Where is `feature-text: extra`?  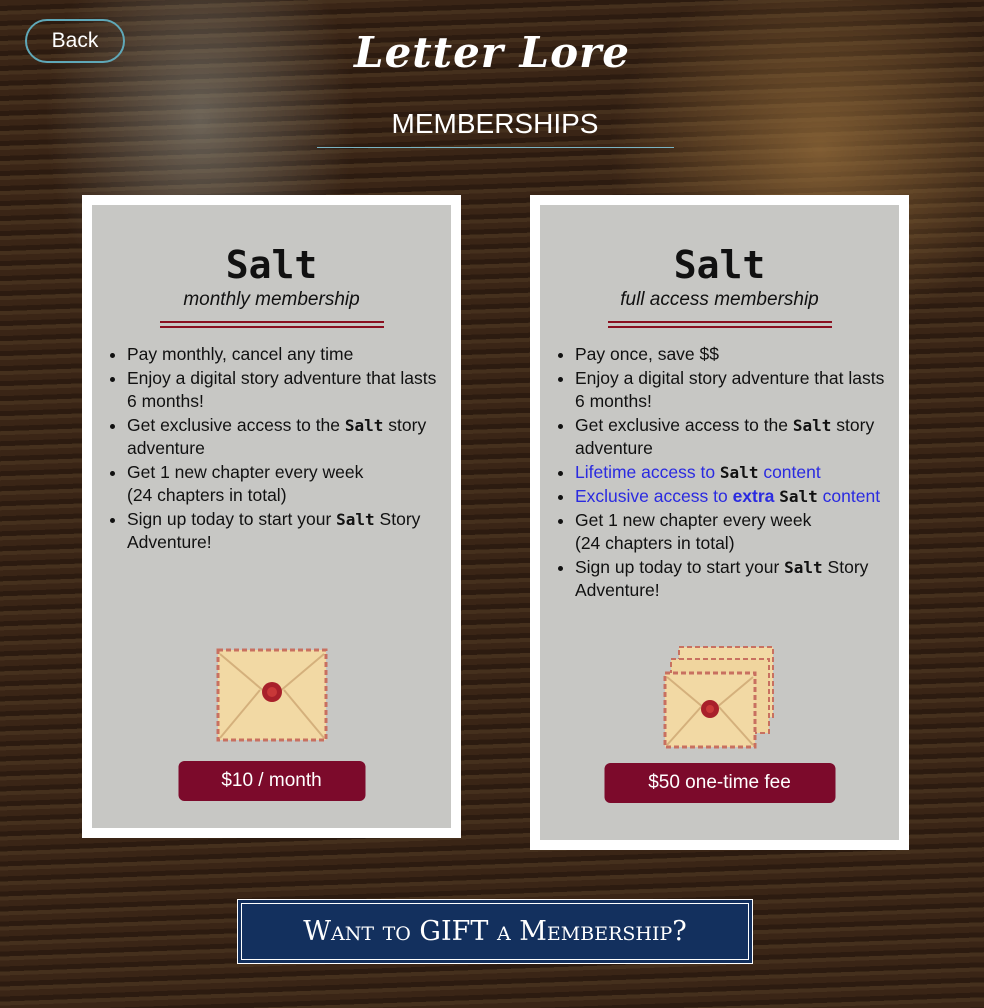
feature-text: extra is located at coordinates (753, 496).